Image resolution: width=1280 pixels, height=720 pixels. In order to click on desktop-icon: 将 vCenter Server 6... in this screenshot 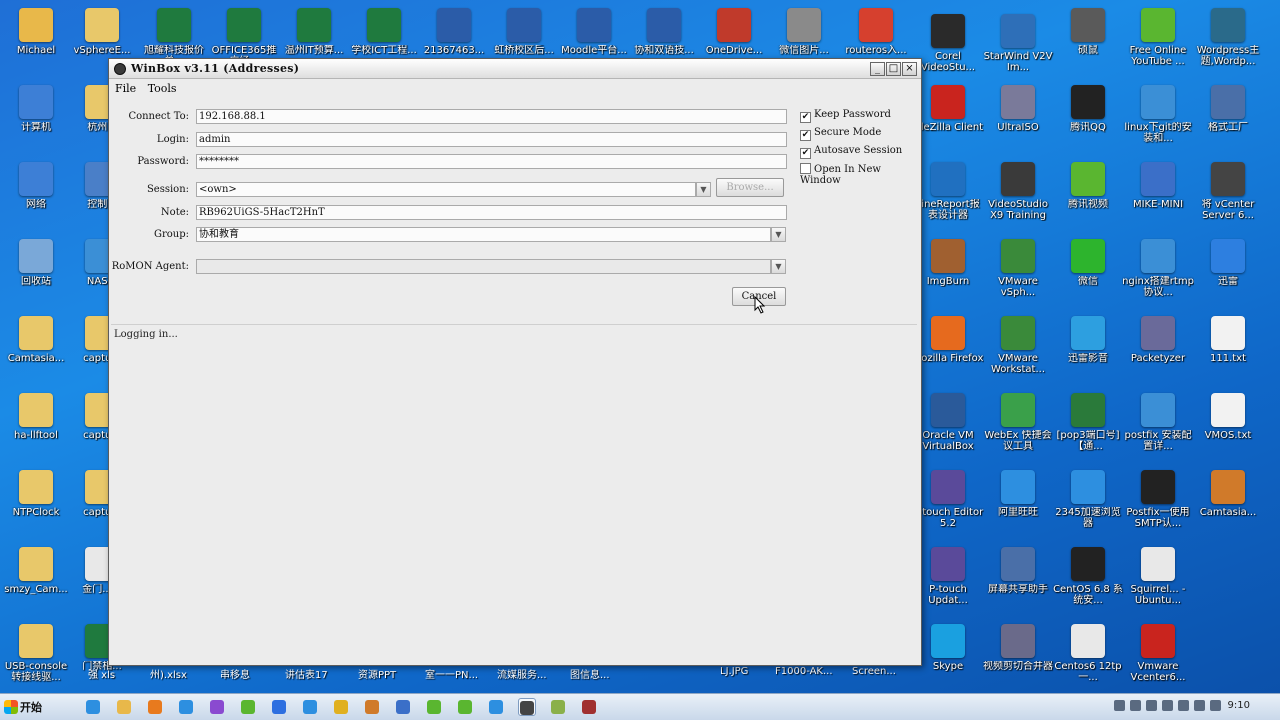, I will do `click(1228, 191)`.